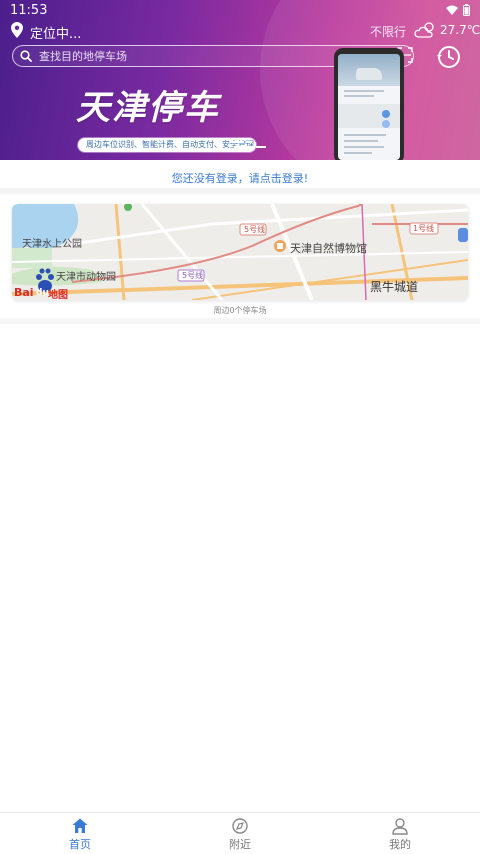 The image size is (480, 854). Describe the element at coordinates (460, 30) in the screenshot. I see `temperature-text: 27.7℃` at that location.